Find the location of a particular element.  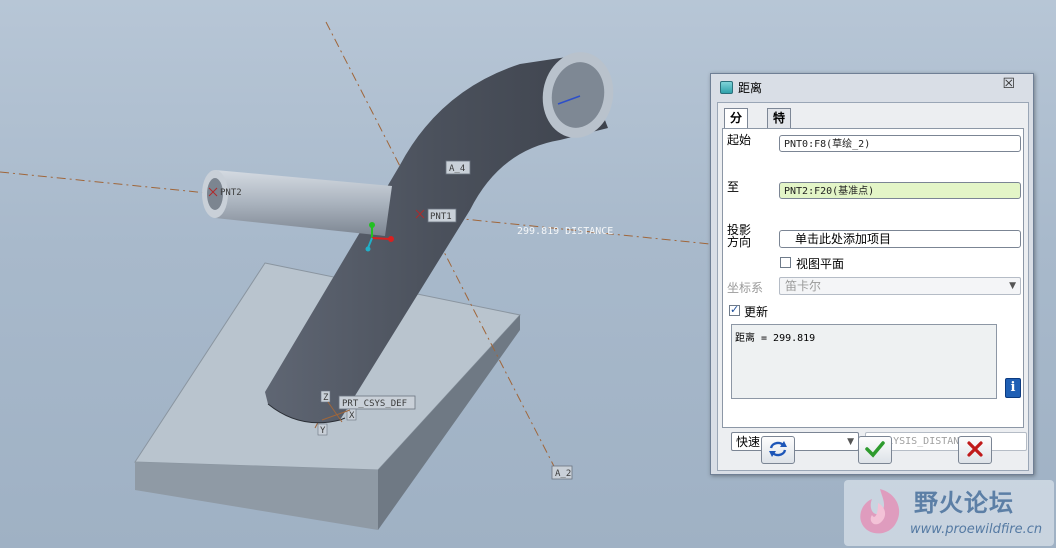

projection-add-button: 单击此处添加项目 is located at coordinates (900, 239).